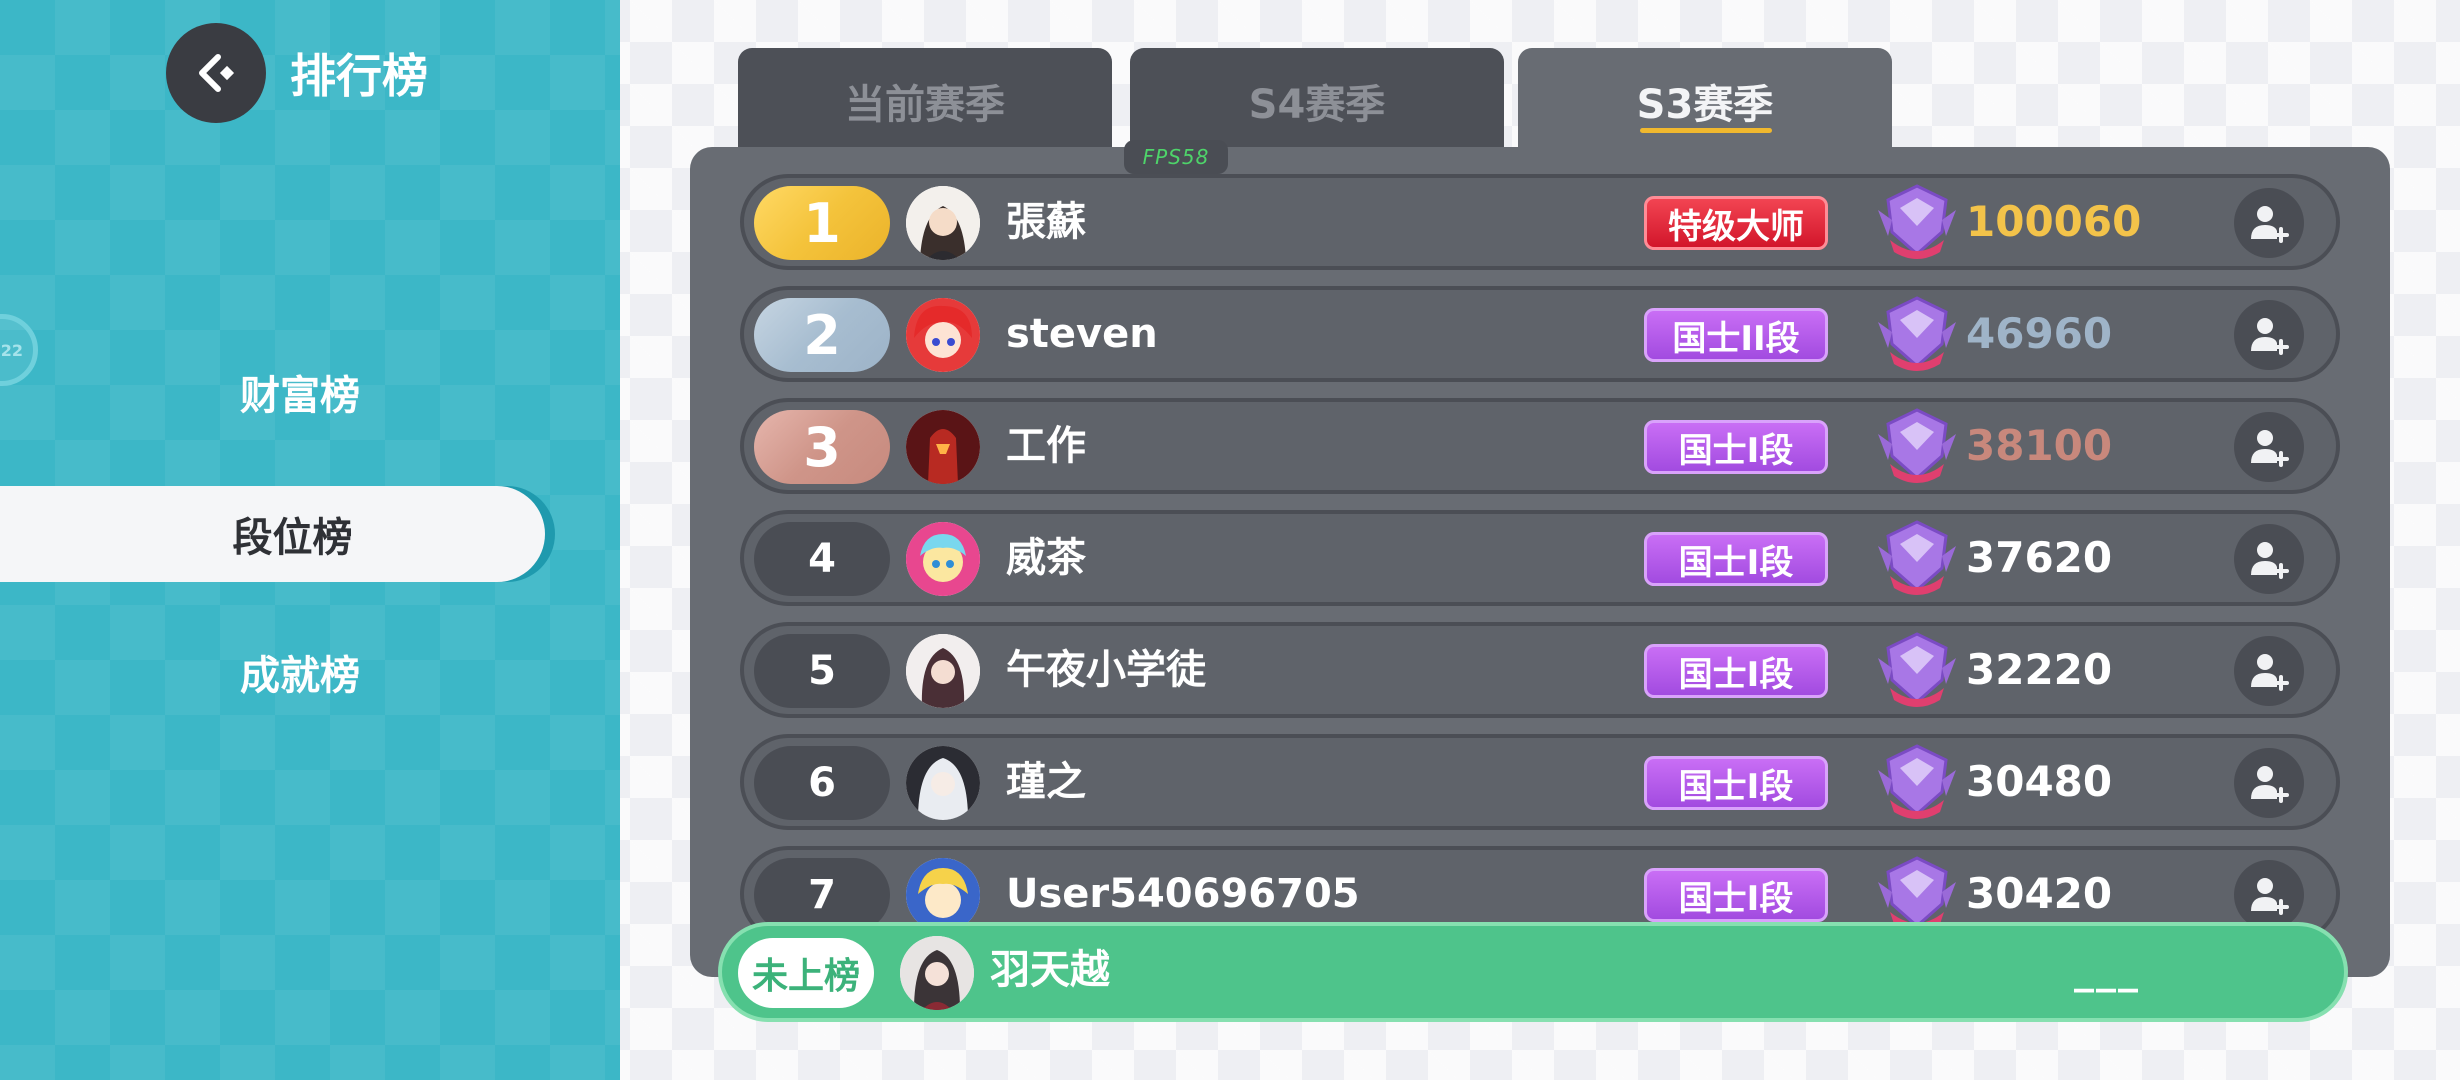 Image resolution: width=2460 pixels, height=1080 pixels. I want to click on leaderboard-row: 6 瑾之 国士I段 30480, so click(1540, 782).